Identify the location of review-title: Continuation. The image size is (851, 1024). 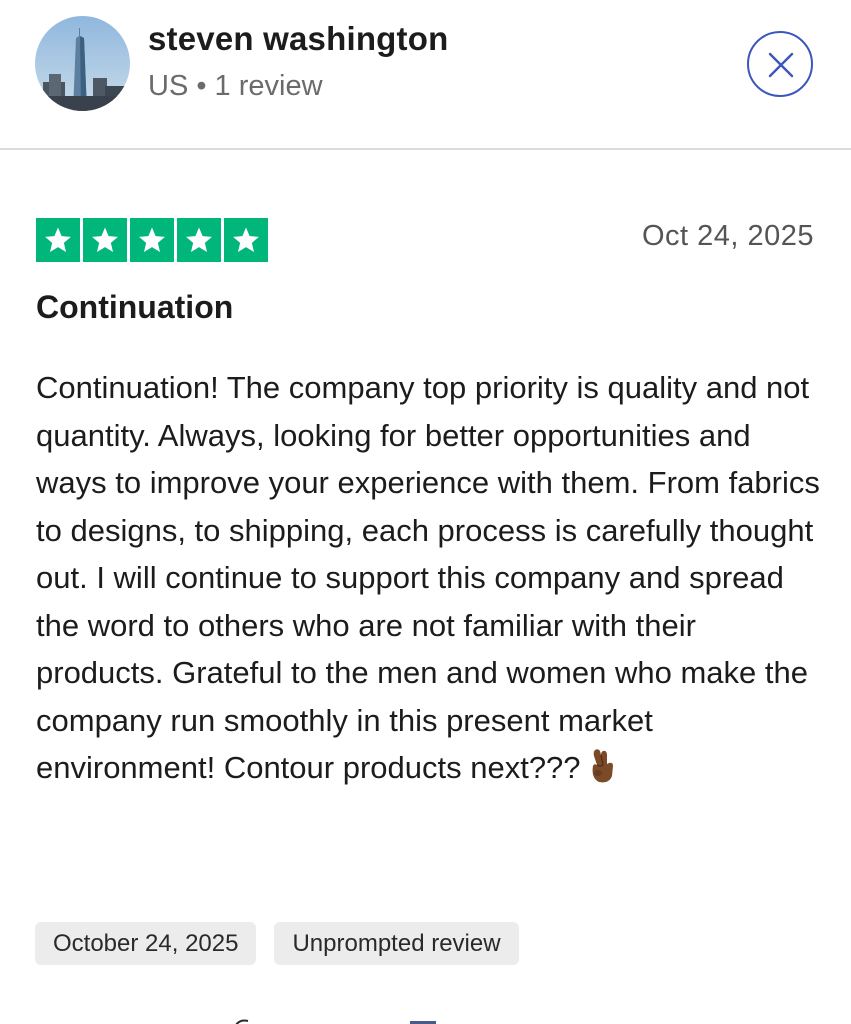
(135, 307).